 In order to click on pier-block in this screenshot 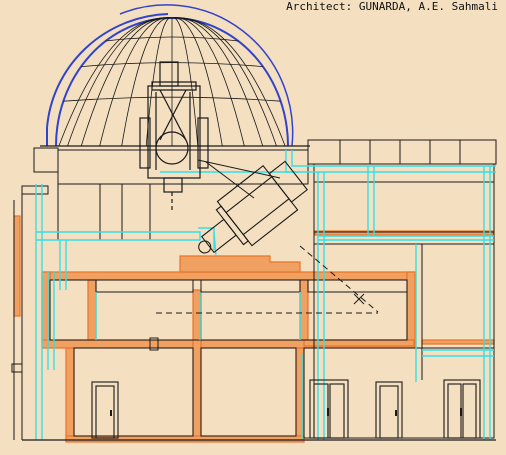, I will do `click(240, 264)`.